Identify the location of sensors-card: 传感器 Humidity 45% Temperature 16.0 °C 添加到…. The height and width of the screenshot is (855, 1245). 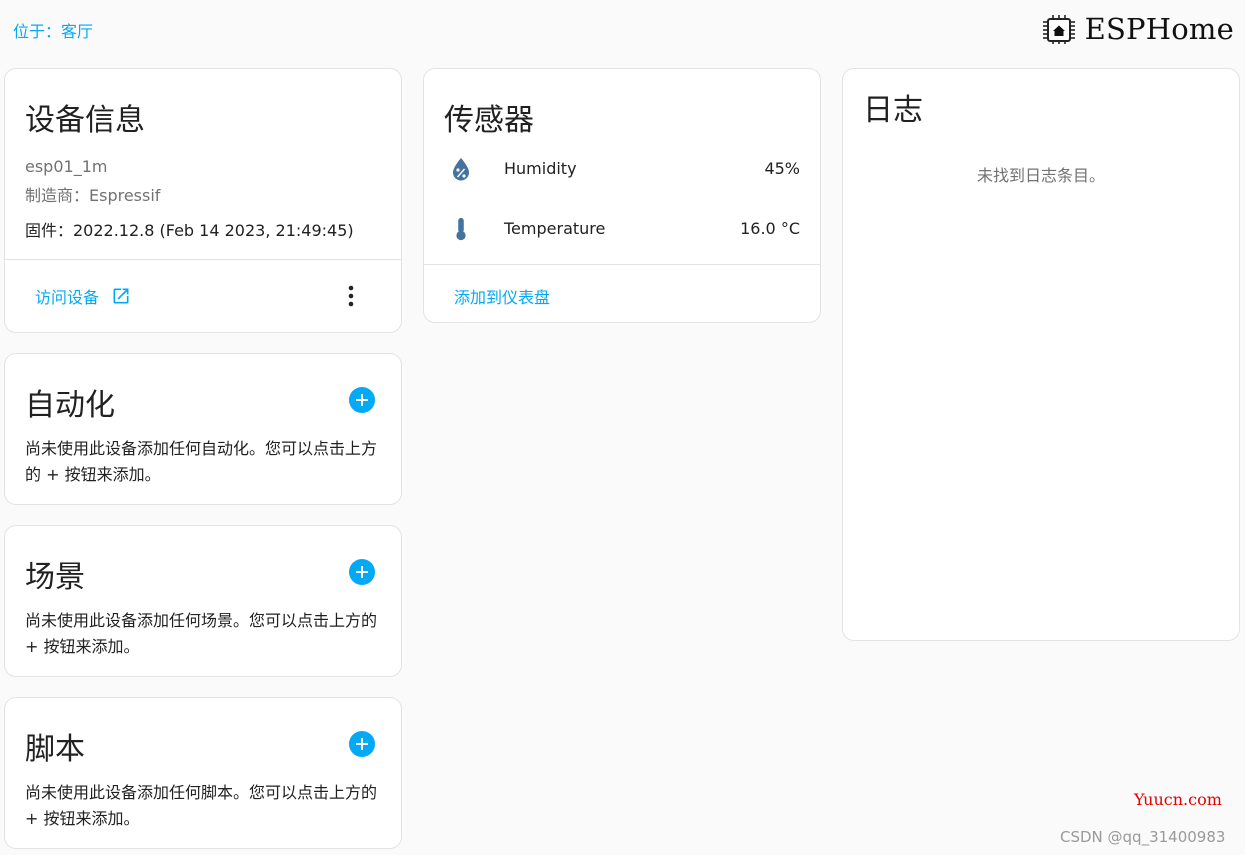
(622, 195).